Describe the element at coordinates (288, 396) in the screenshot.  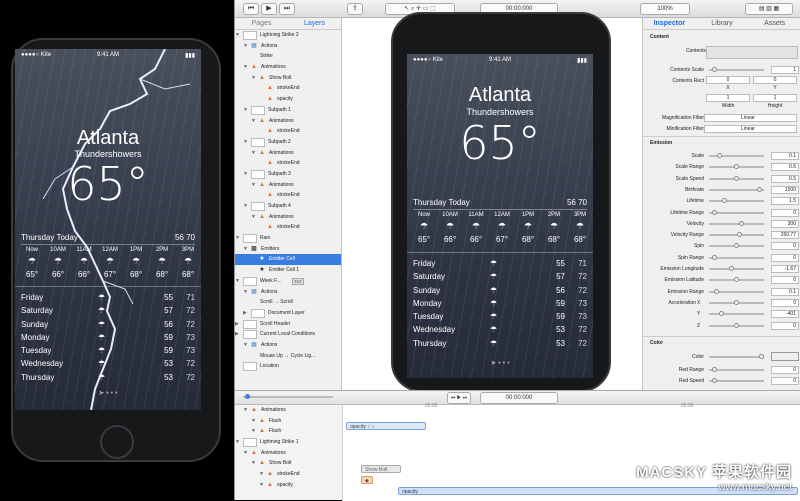
I see `timeline-zoom-slider` at that location.